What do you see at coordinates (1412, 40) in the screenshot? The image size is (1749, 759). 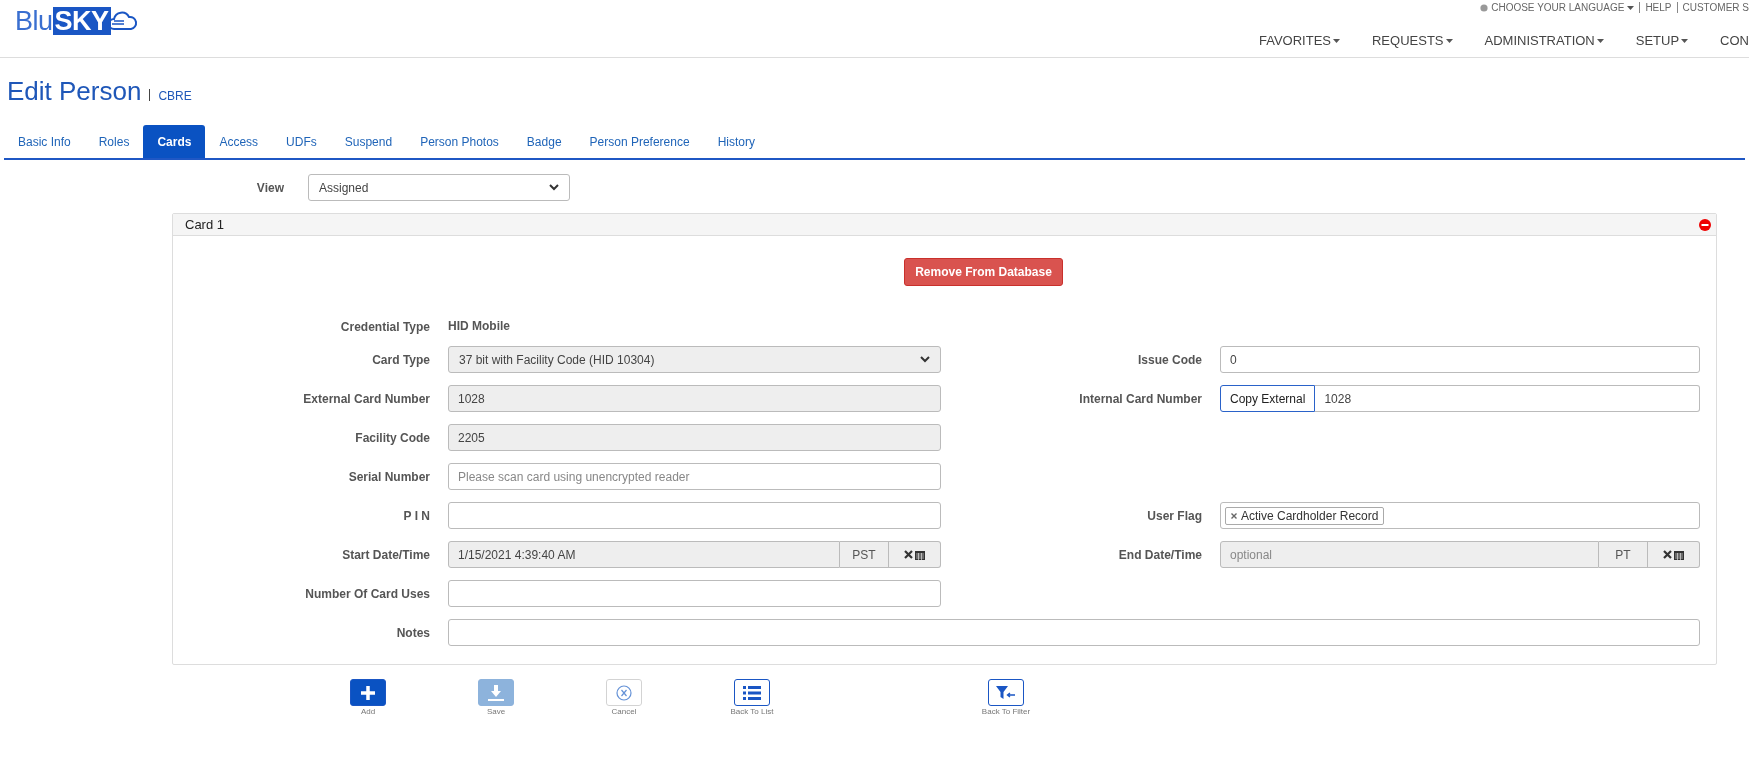 I see `nav-menu-item: REQUESTS` at bounding box center [1412, 40].